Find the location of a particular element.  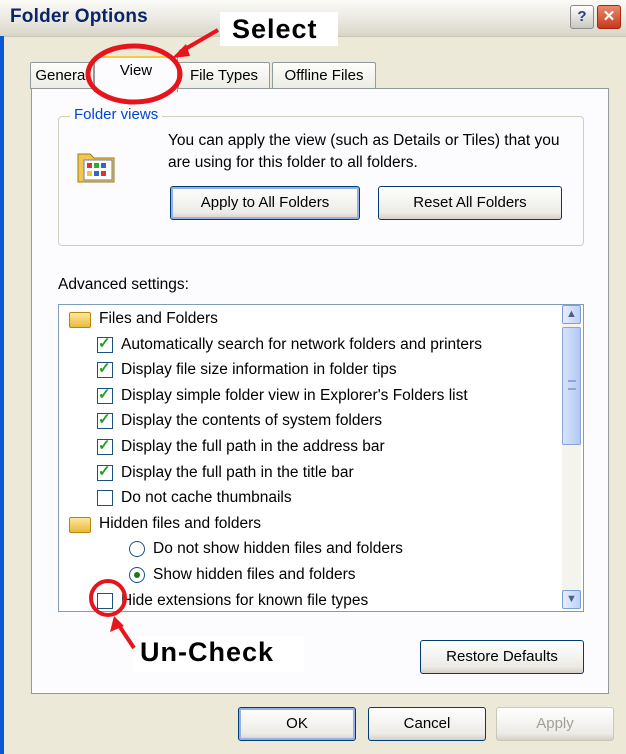

advanced-settings-label: Advanced settings: is located at coordinates (123, 284).